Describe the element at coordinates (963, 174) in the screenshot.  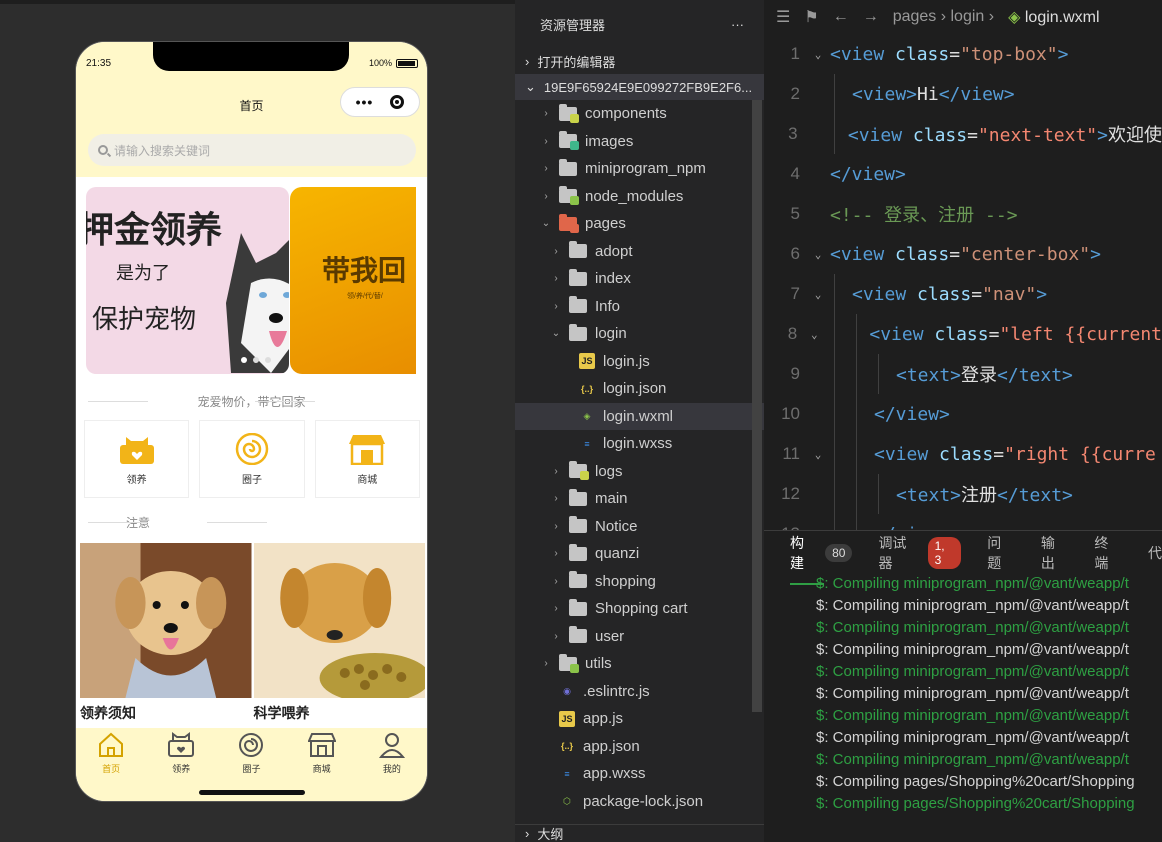
I see `code-line: 4 </view>` at that location.